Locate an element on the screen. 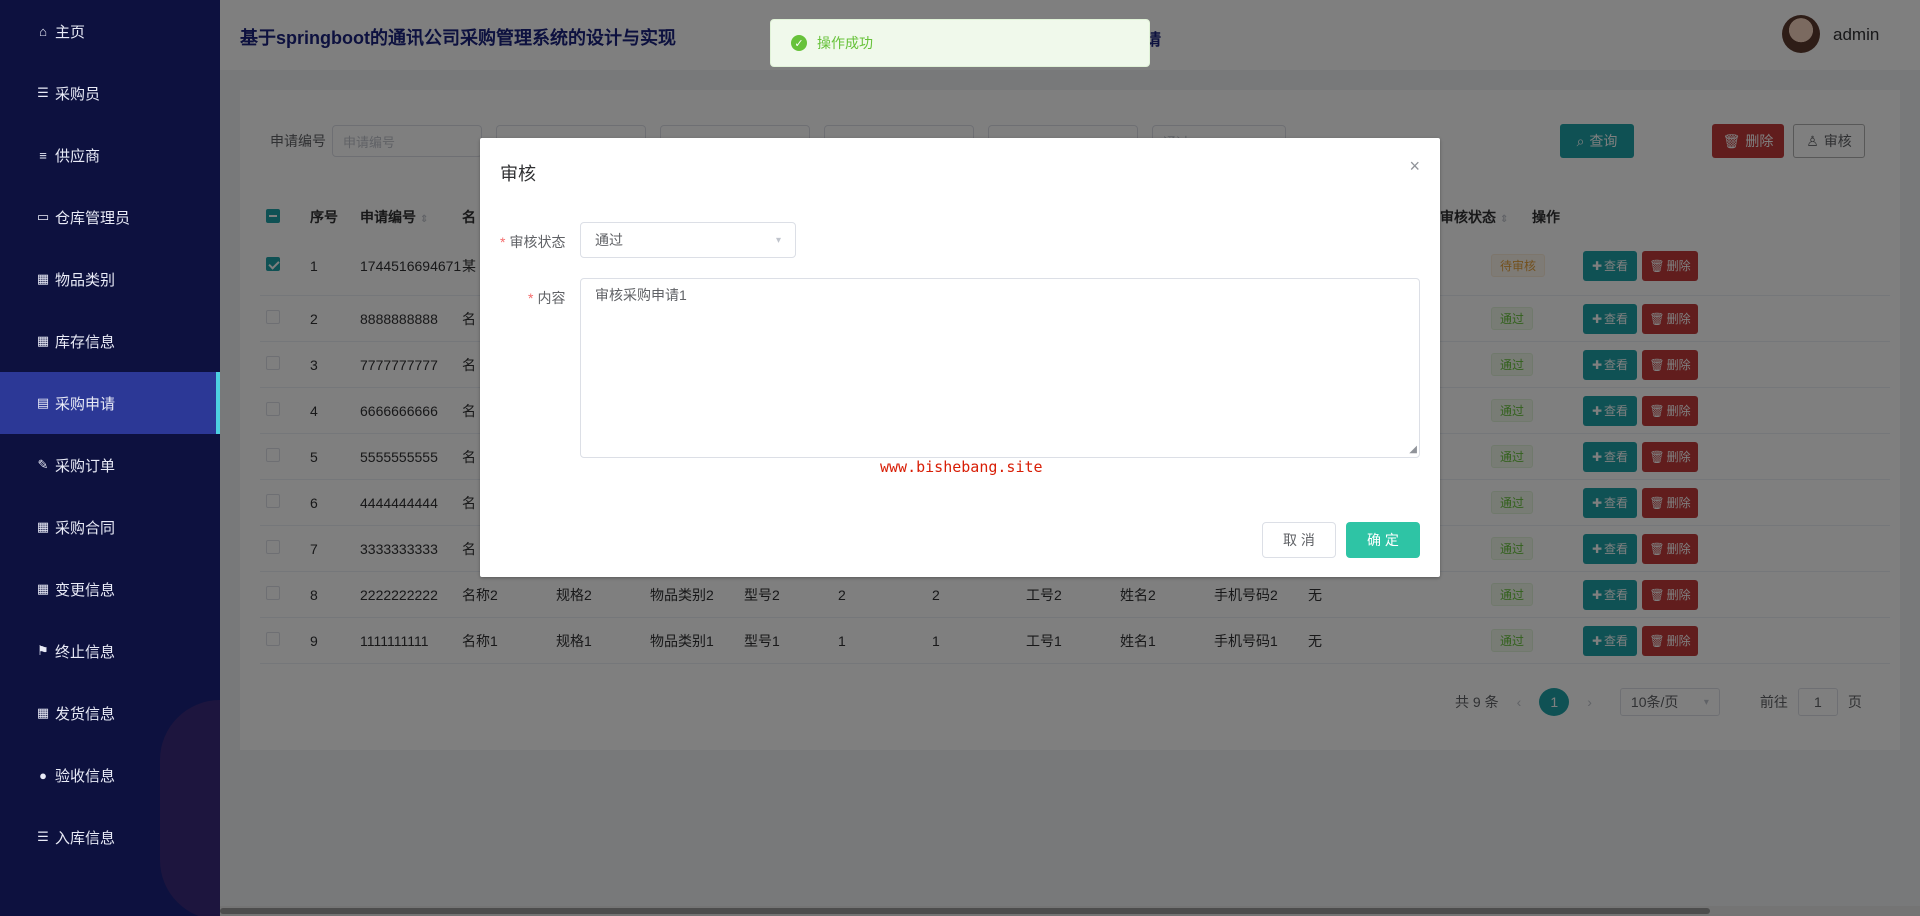 The width and height of the screenshot is (1920, 916). chevron-down-icon: ▾ is located at coordinates (778, 240).